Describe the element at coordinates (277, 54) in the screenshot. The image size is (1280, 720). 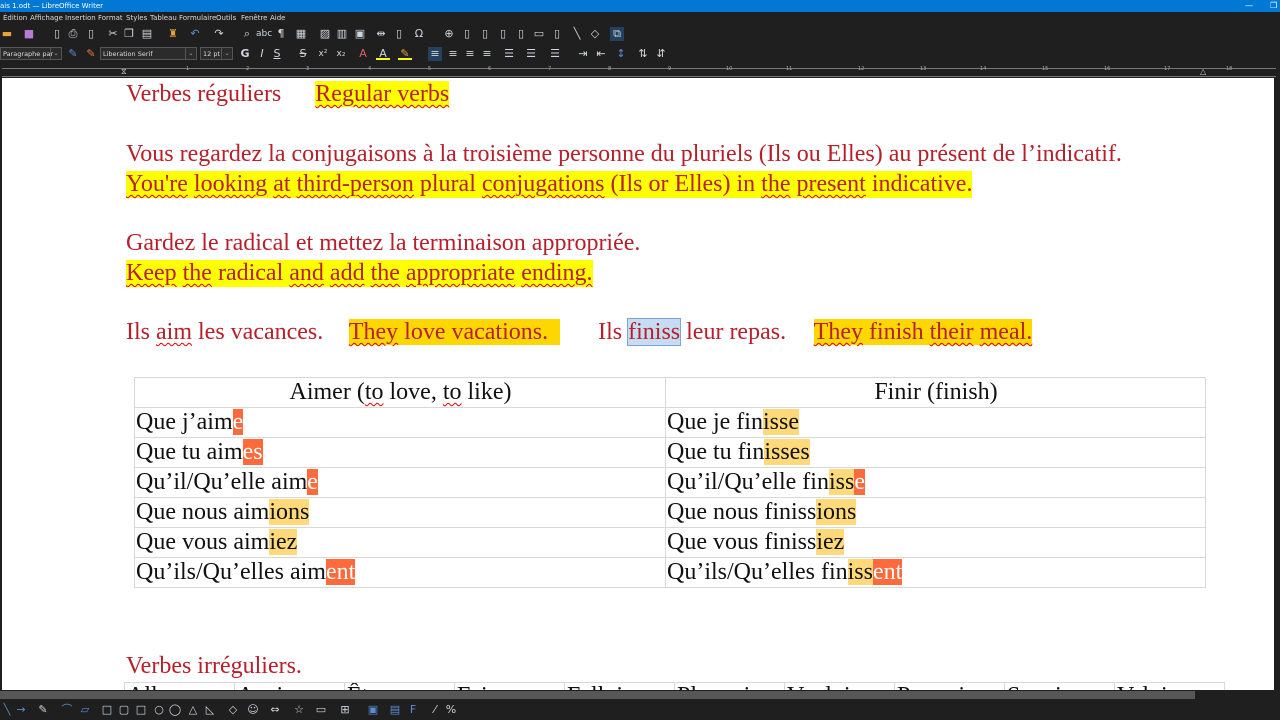
I see `underline-button: S` at that location.